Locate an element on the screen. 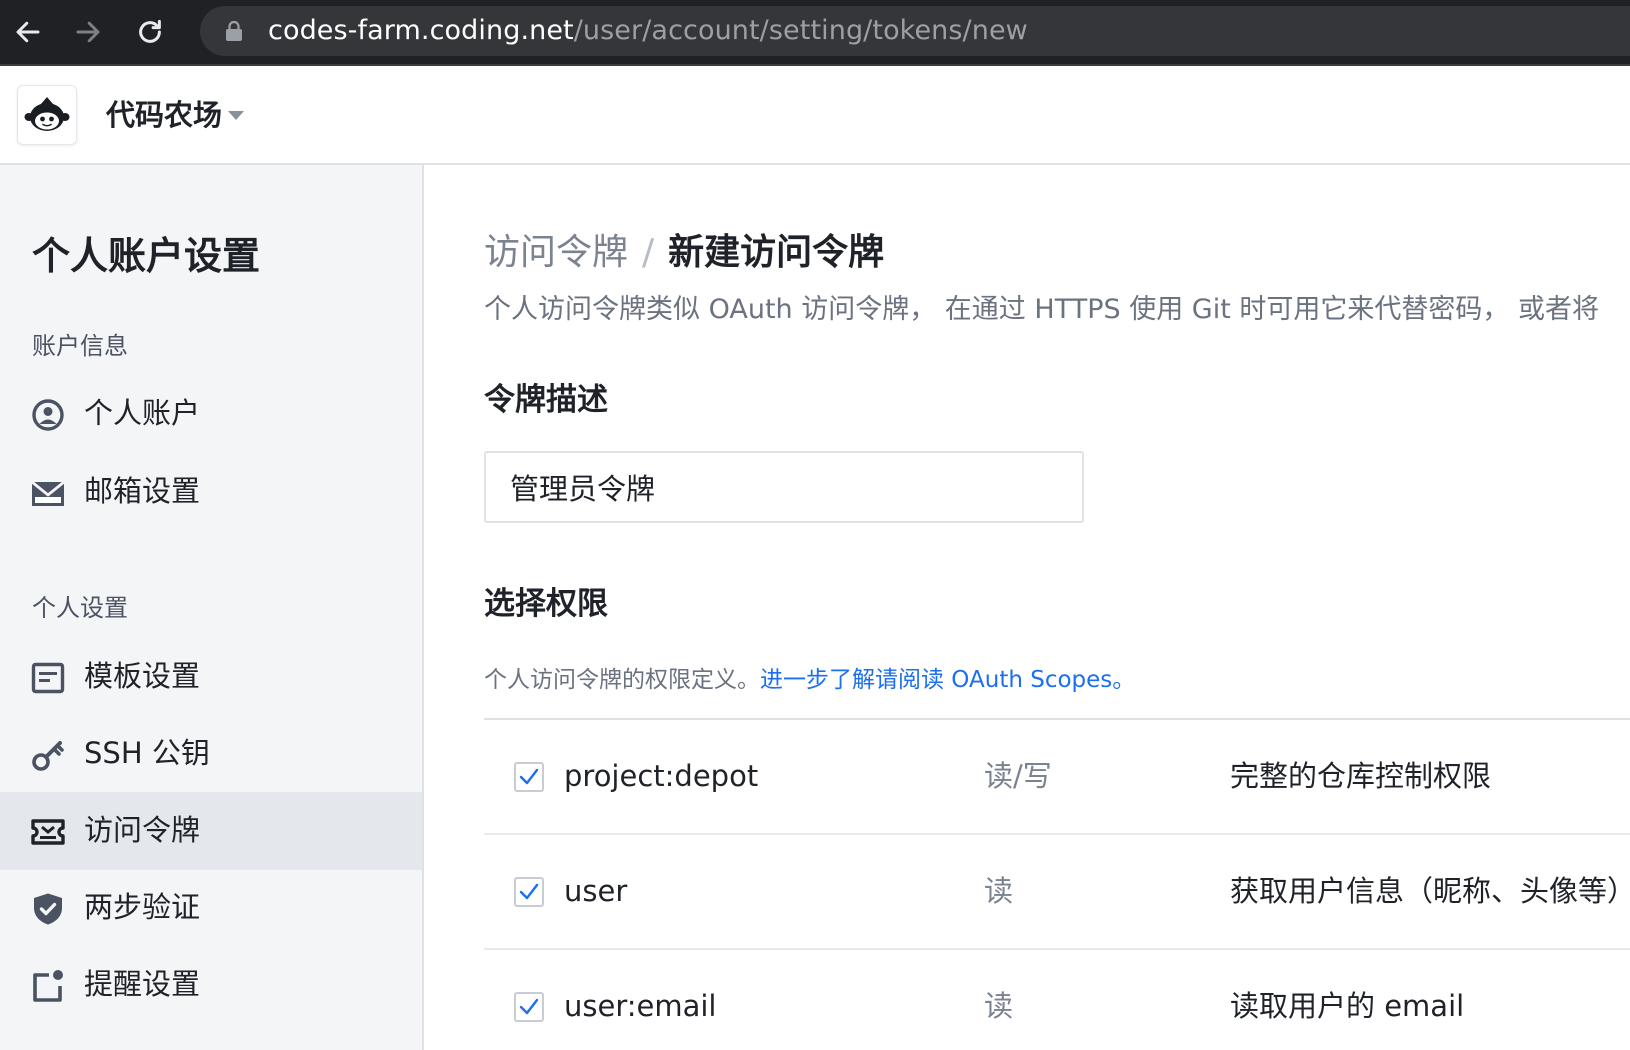 The width and height of the screenshot is (1630, 1050). reload-icon is located at coordinates (150, 31).